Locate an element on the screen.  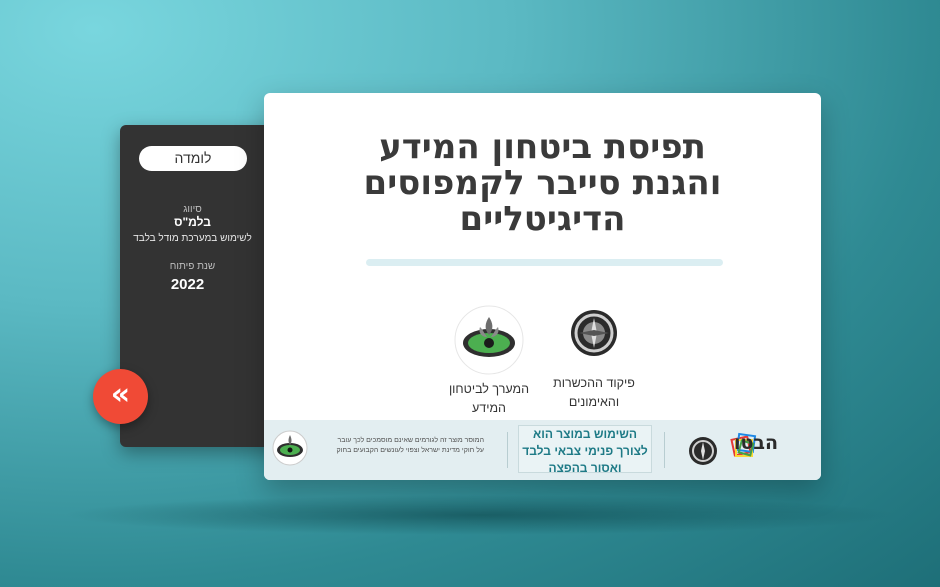
brand-name: הבטו is located at coordinates (756, 443).